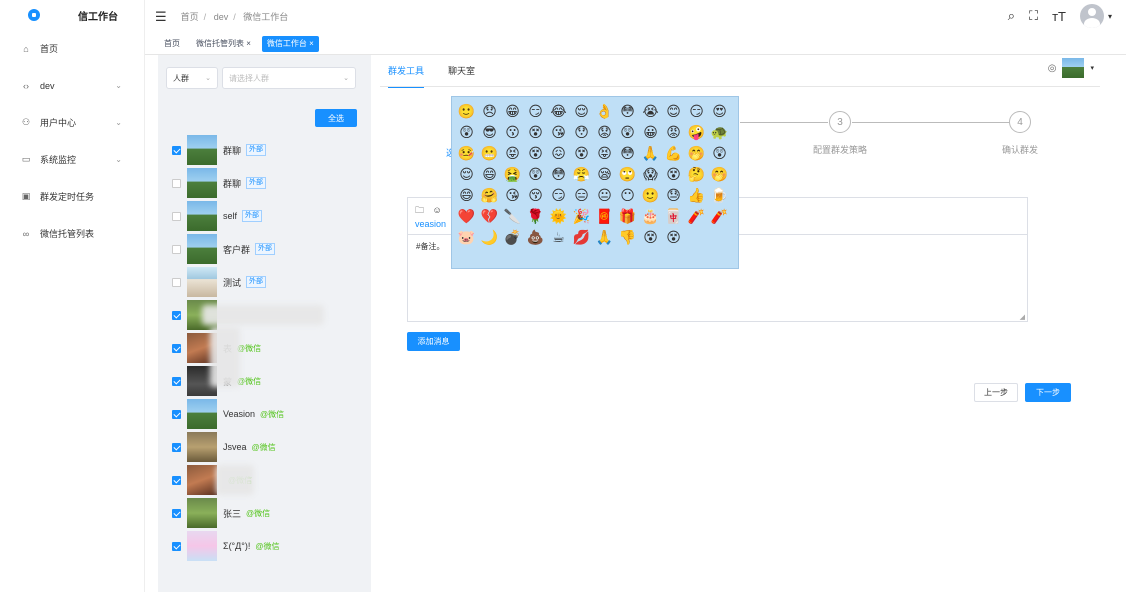 The image size is (1126, 592). I want to click on emoji-item: 😁, so click(512, 111).